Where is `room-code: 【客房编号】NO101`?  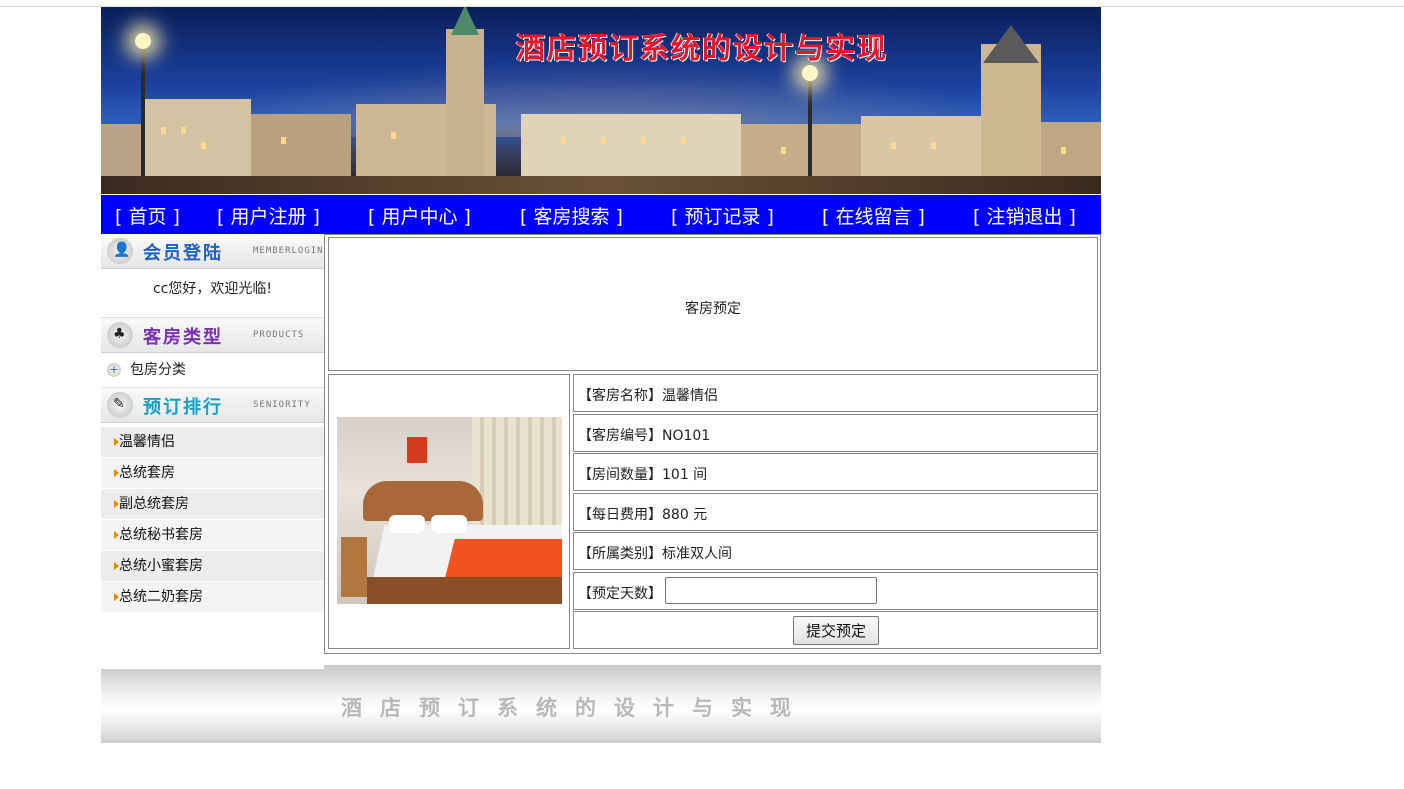
room-code: 【客房编号】NO101 is located at coordinates (644, 436).